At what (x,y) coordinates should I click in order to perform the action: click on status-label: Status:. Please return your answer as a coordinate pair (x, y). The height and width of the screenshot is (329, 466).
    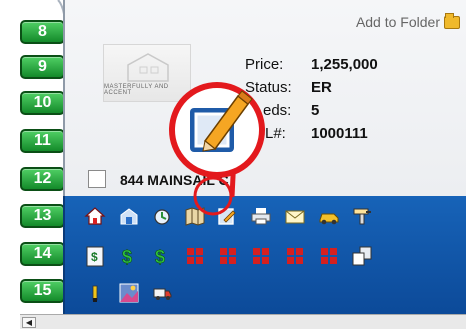
    Looking at the image, I should click on (268, 87).